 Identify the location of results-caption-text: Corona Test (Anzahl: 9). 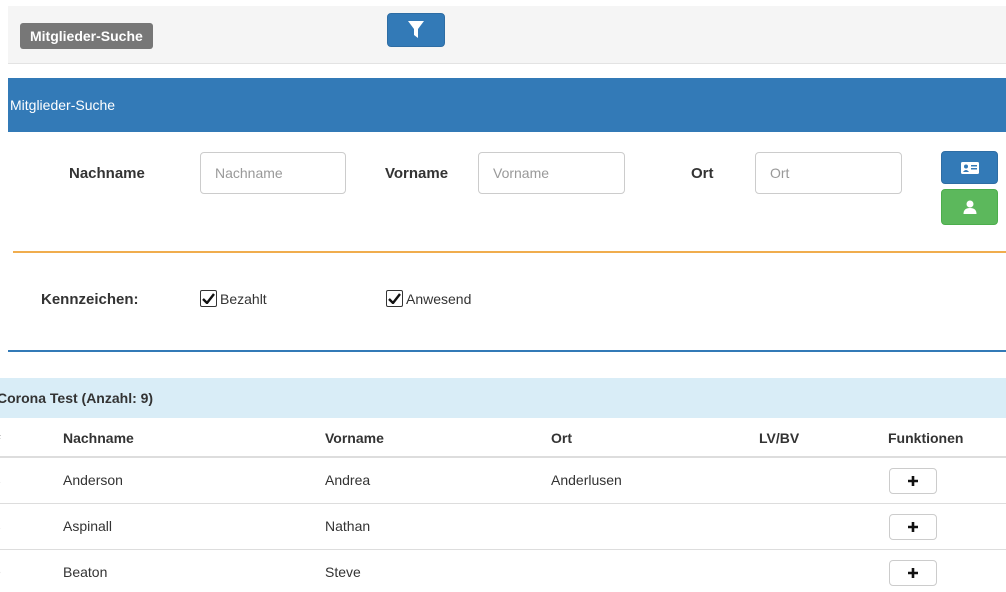
(77, 398).